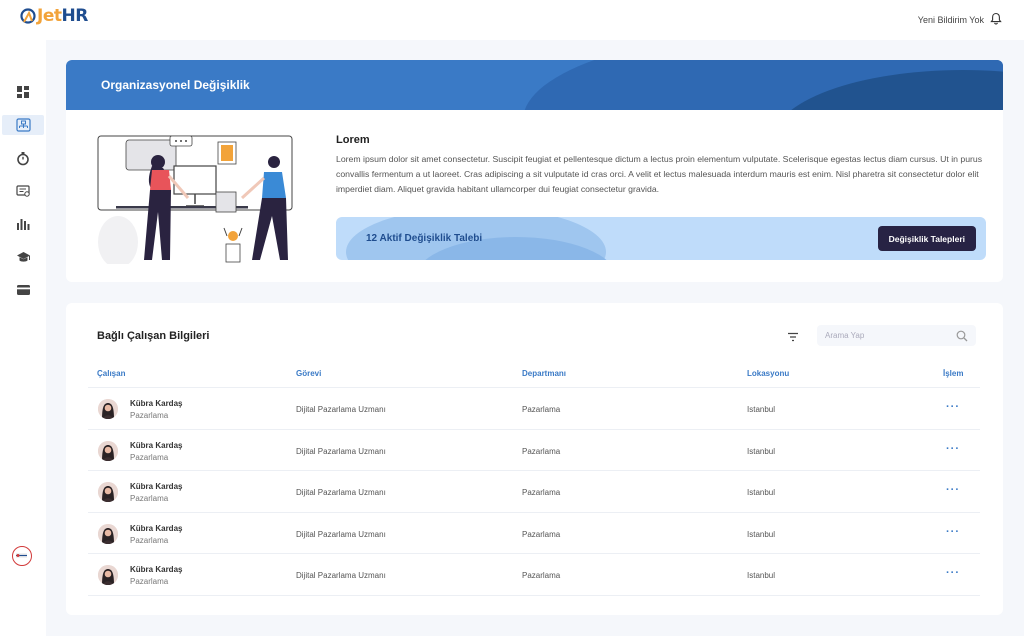  What do you see at coordinates (512, 20) in the screenshot?
I see `top-bar: JetHR Yeni Bildirim Yok` at bounding box center [512, 20].